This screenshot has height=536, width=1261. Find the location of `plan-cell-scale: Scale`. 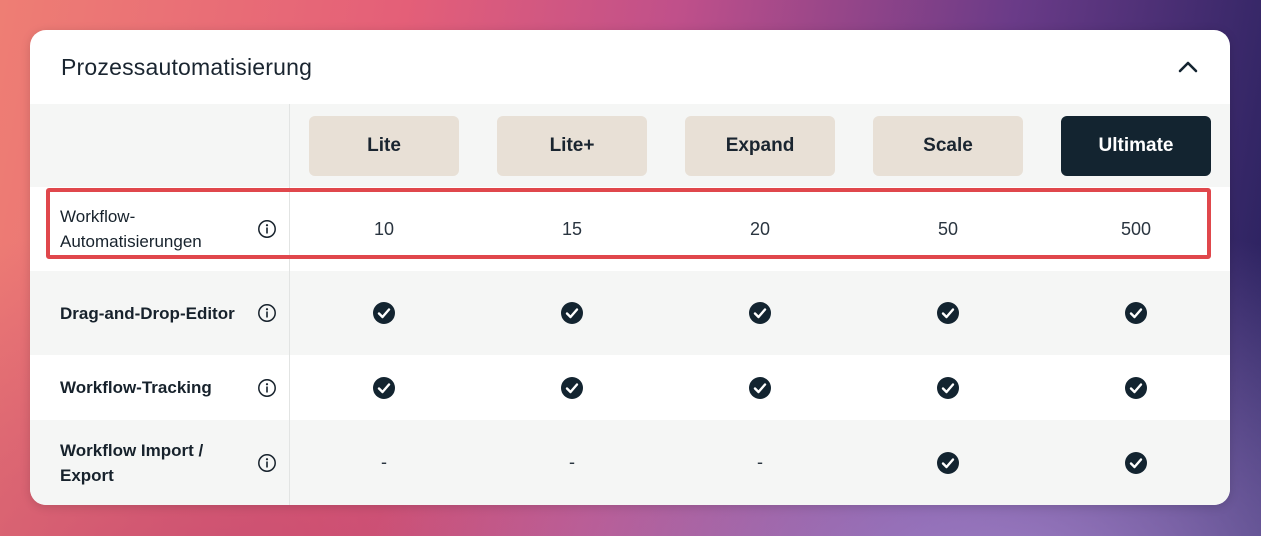

plan-cell-scale: Scale is located at coordinates (948, 145).